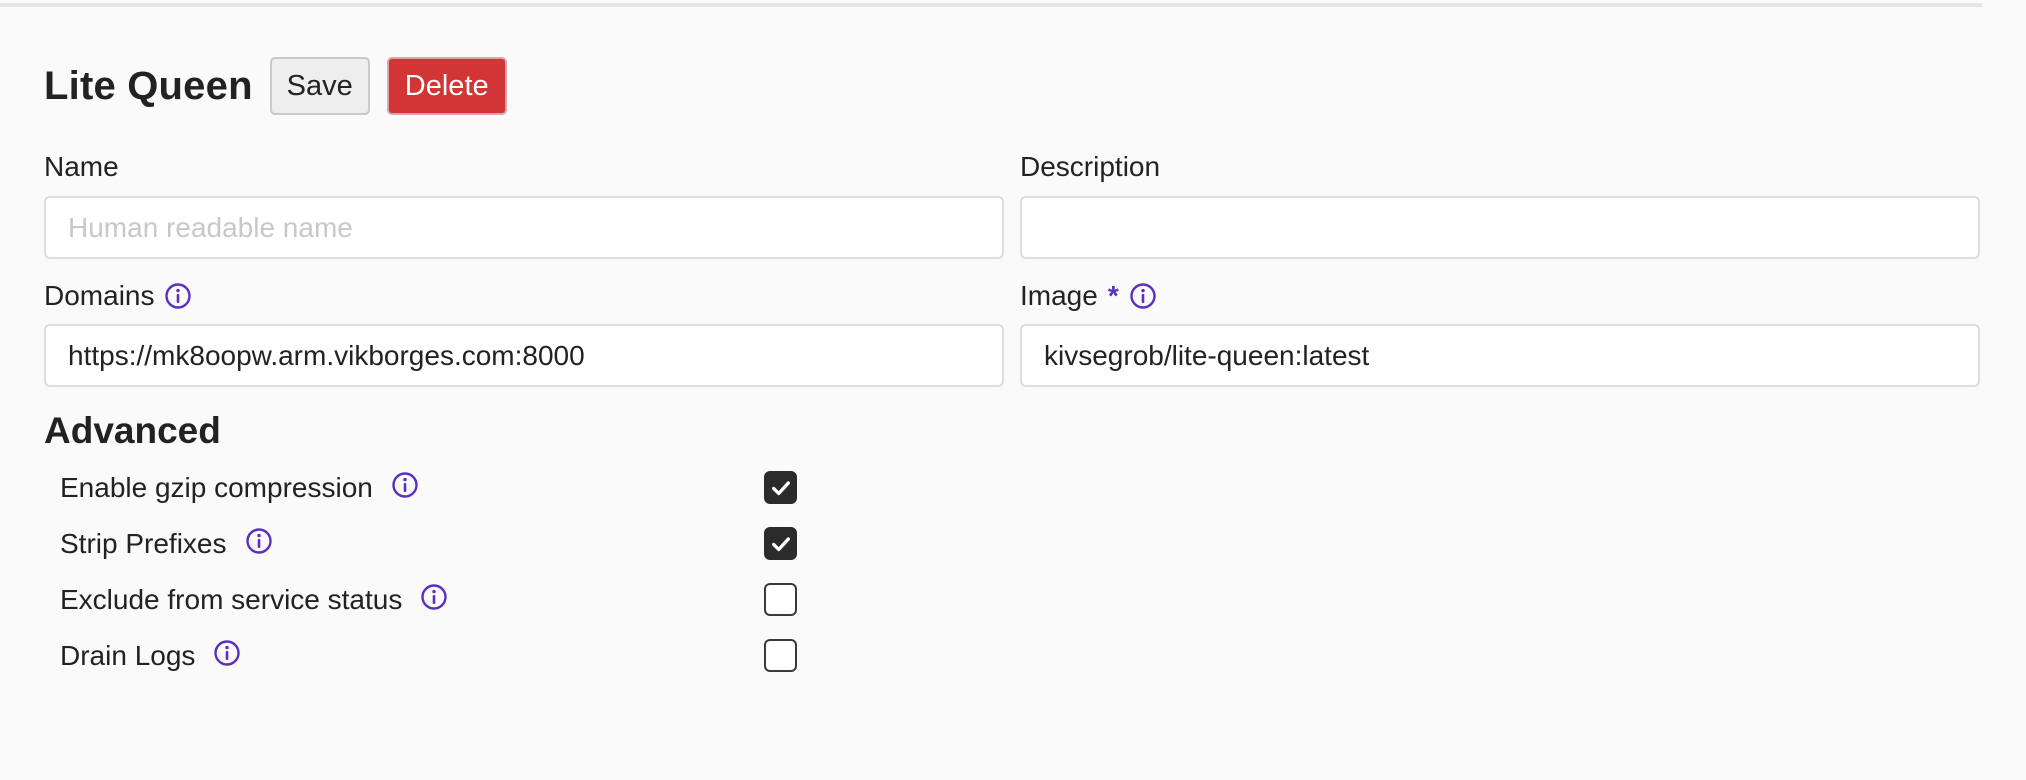  I want to click on drain-logs-checkbox, so click(780, 655).